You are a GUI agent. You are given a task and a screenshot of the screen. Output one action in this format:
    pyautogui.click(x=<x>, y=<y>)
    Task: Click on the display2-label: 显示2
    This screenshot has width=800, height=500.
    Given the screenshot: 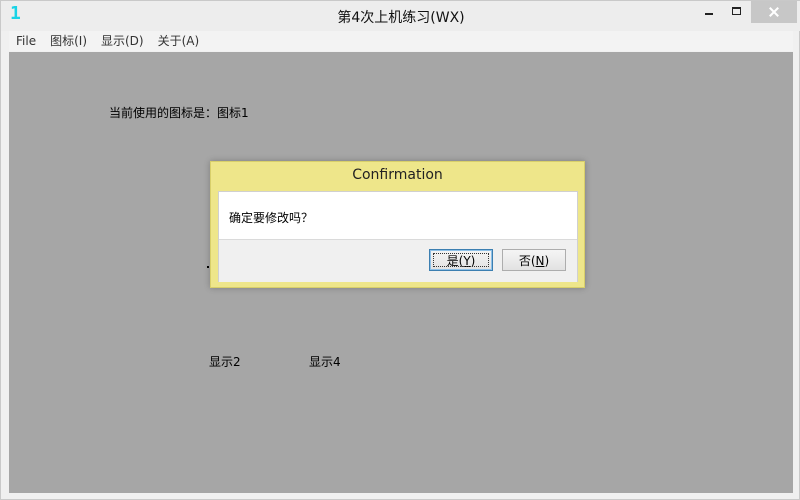 What is the action you would take?
    pyautogui.click(x=225, y=362)
    